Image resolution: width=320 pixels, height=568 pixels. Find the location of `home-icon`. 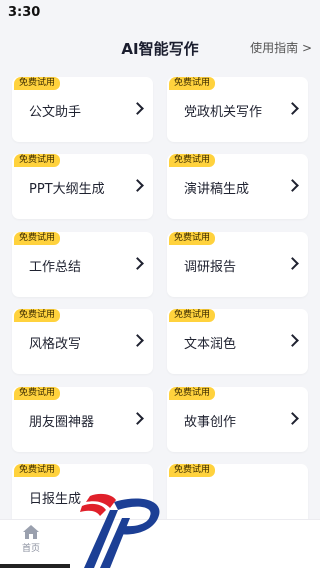

home-icon is located at coordinates (31, 532).